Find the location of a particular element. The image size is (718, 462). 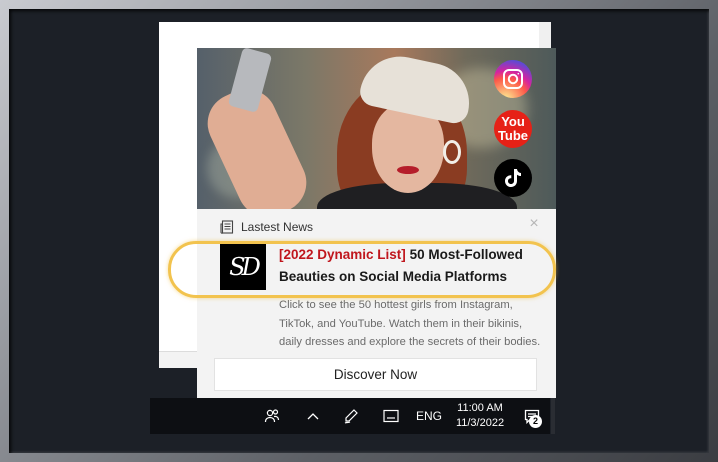

chevron-up-icon is located at coordinates (313, 416).